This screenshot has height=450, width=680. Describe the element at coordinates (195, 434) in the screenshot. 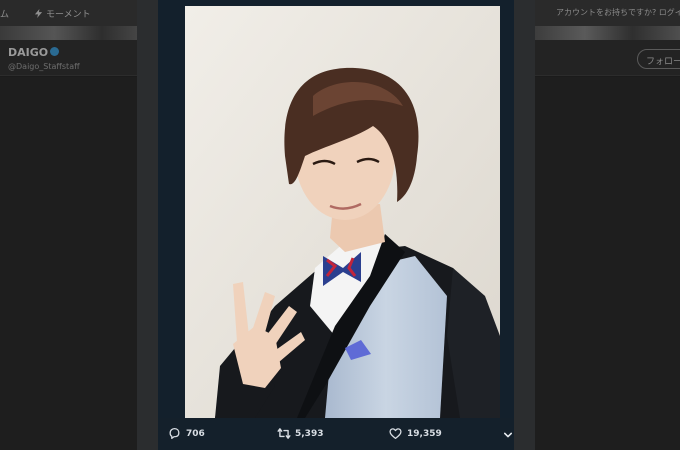

I see `reply-count: 706` at that location.